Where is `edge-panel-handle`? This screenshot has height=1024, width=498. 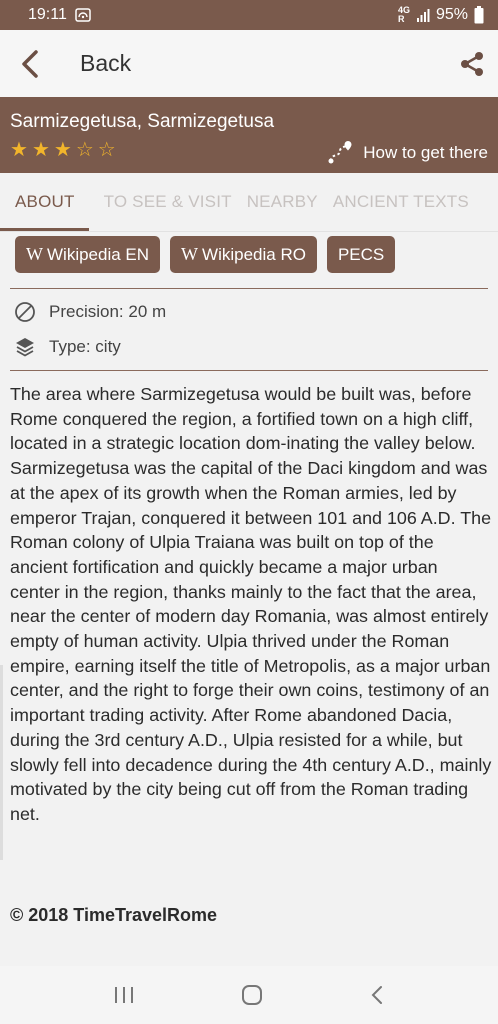 edge-panel-handle is located at coordinates (1, 762).